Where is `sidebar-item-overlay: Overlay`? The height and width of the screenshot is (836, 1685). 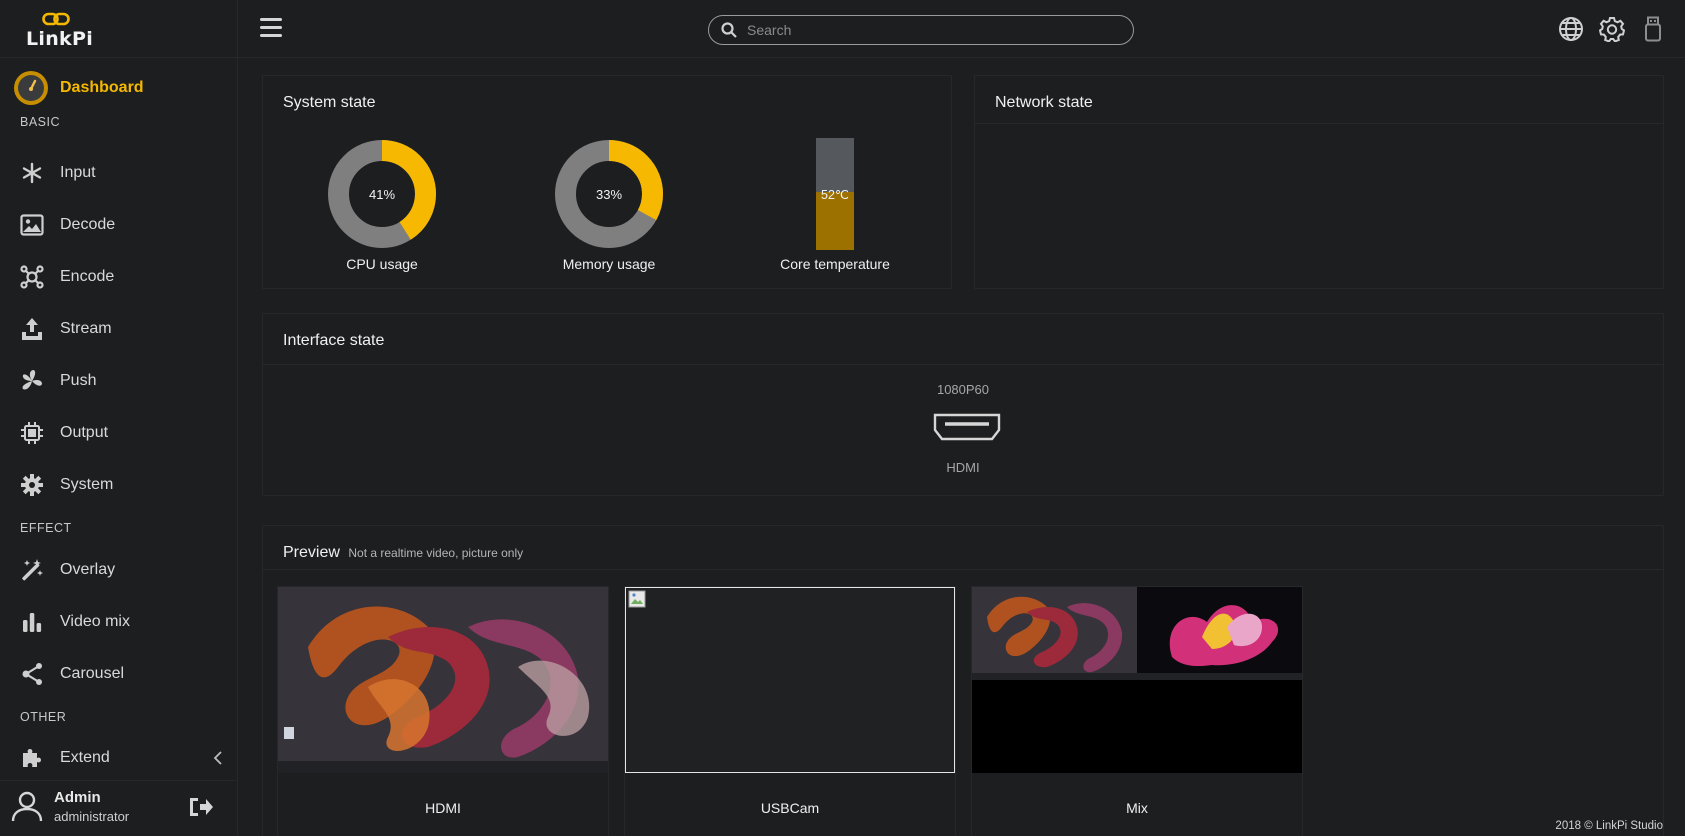
sidebar-item-overlay: Overlay is located at coordinates (124, 570).